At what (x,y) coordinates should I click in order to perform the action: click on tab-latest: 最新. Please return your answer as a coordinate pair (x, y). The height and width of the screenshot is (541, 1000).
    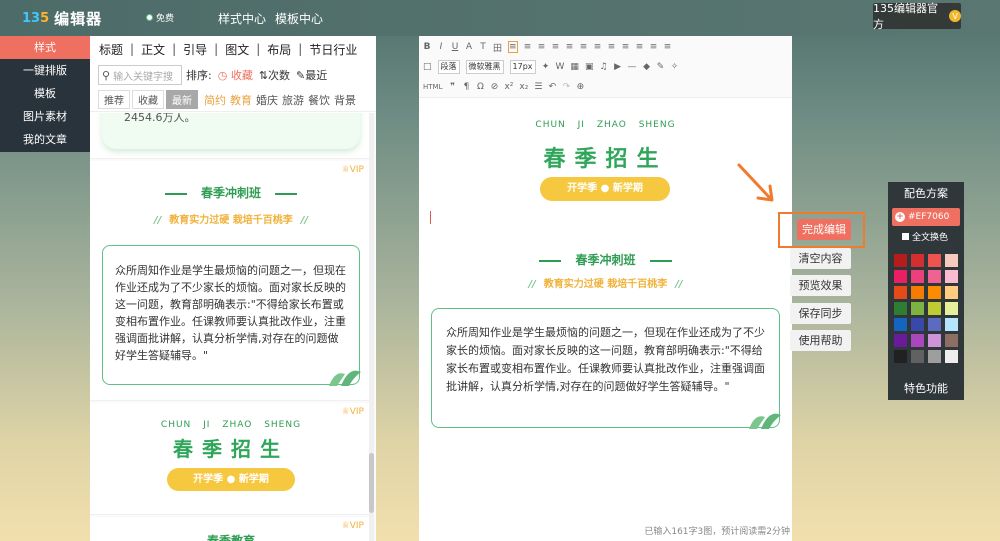
    Looking at the image, I should click on (182, 99).